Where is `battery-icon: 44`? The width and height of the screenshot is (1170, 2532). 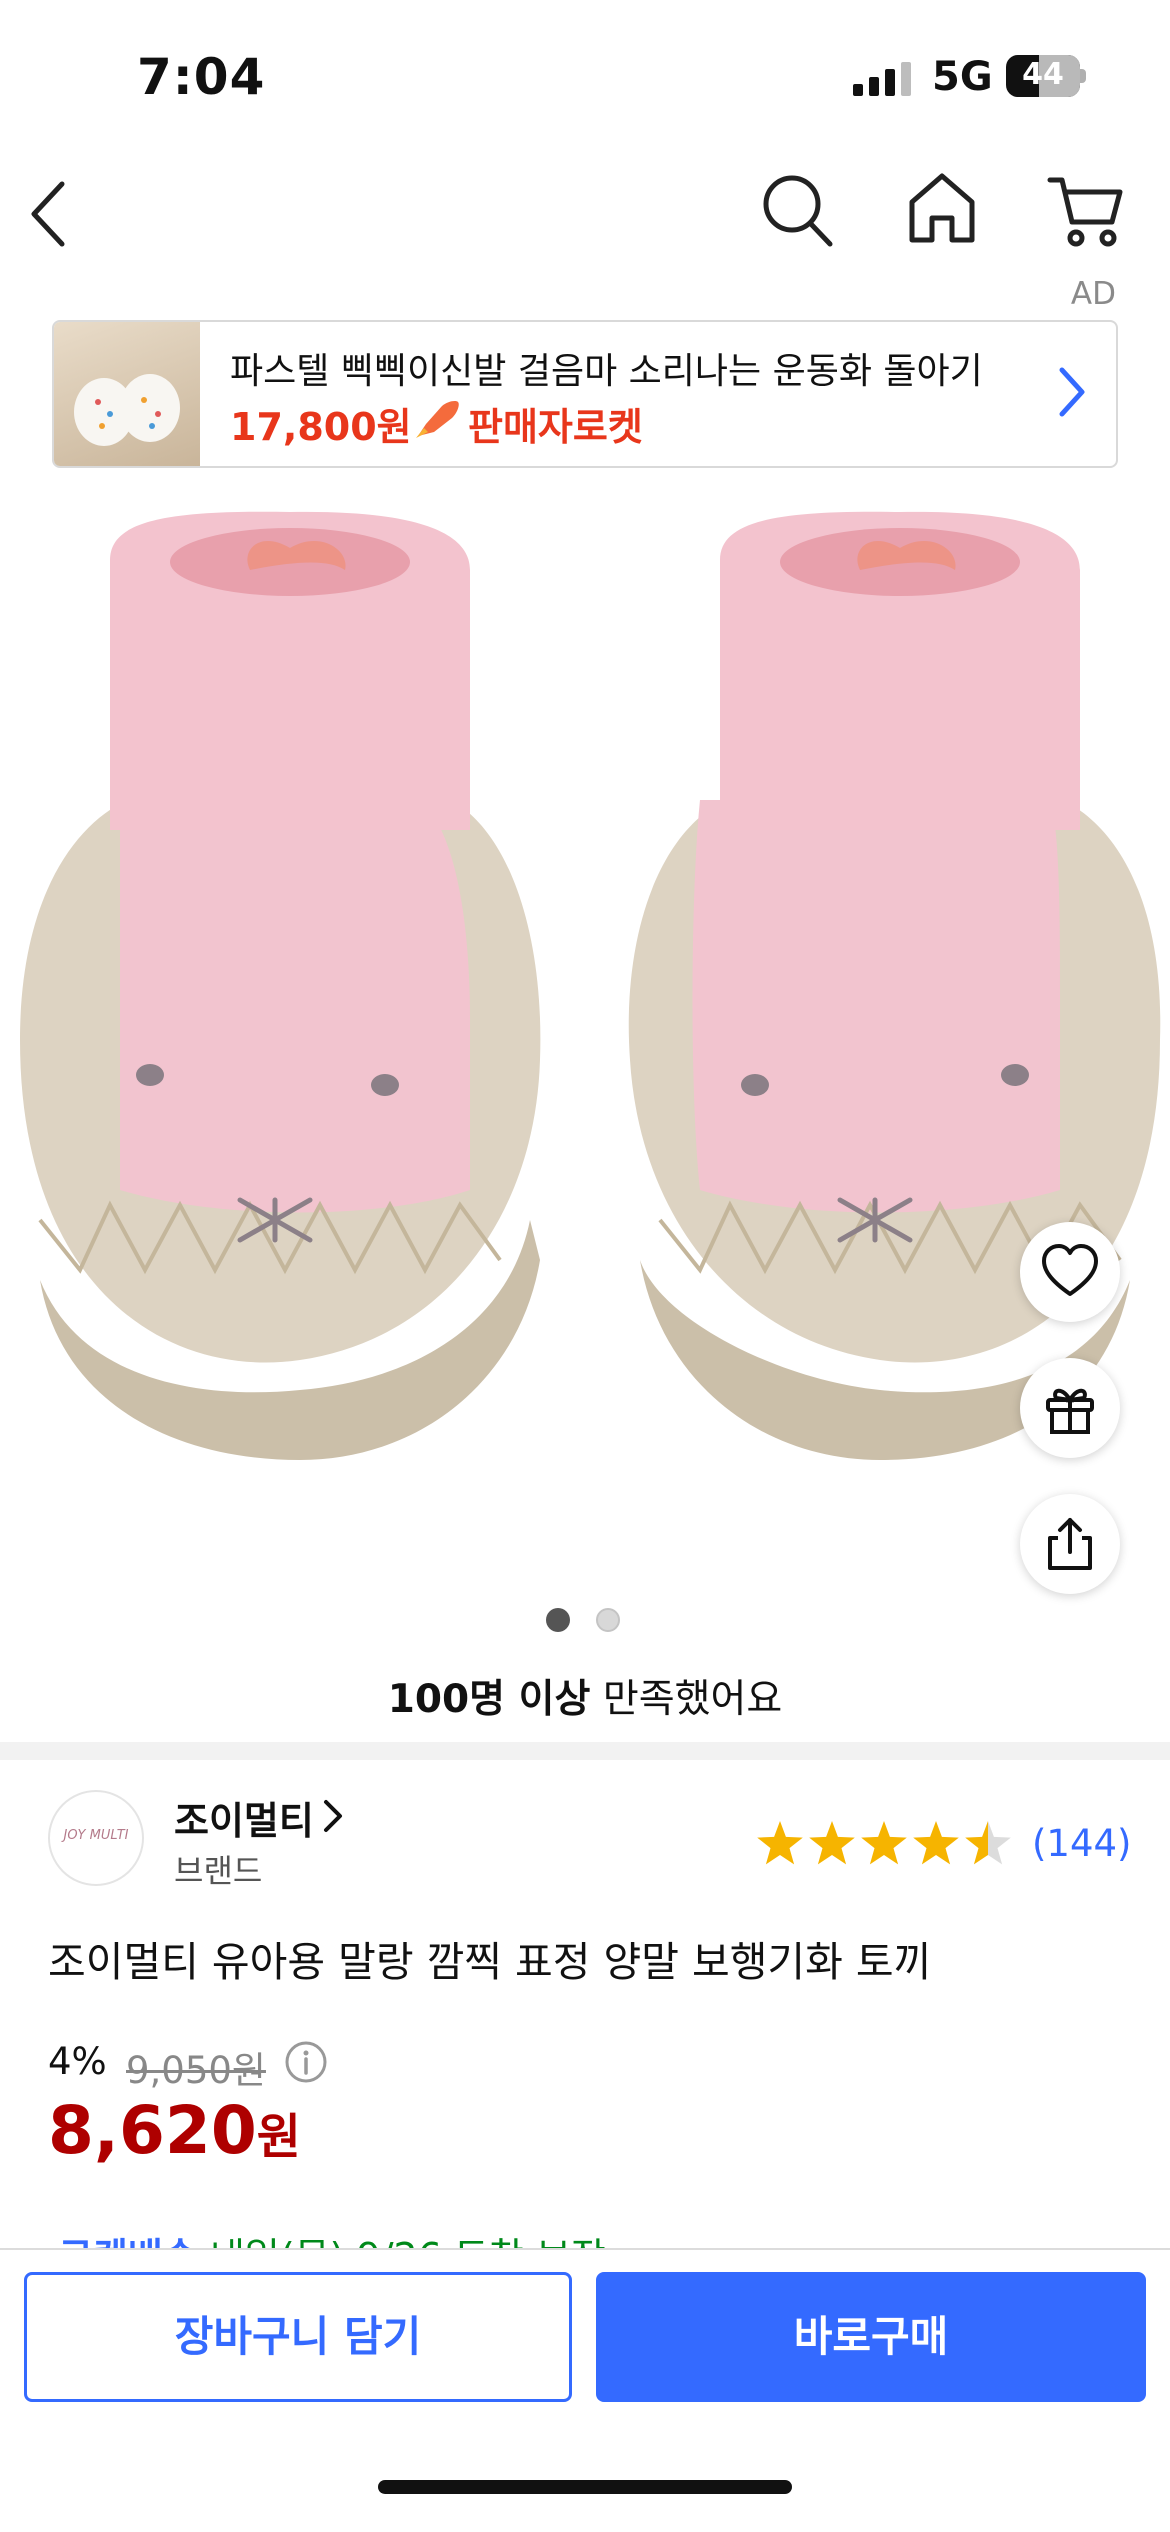 battery-icon: 44 is located at coordinates (1046, 76).